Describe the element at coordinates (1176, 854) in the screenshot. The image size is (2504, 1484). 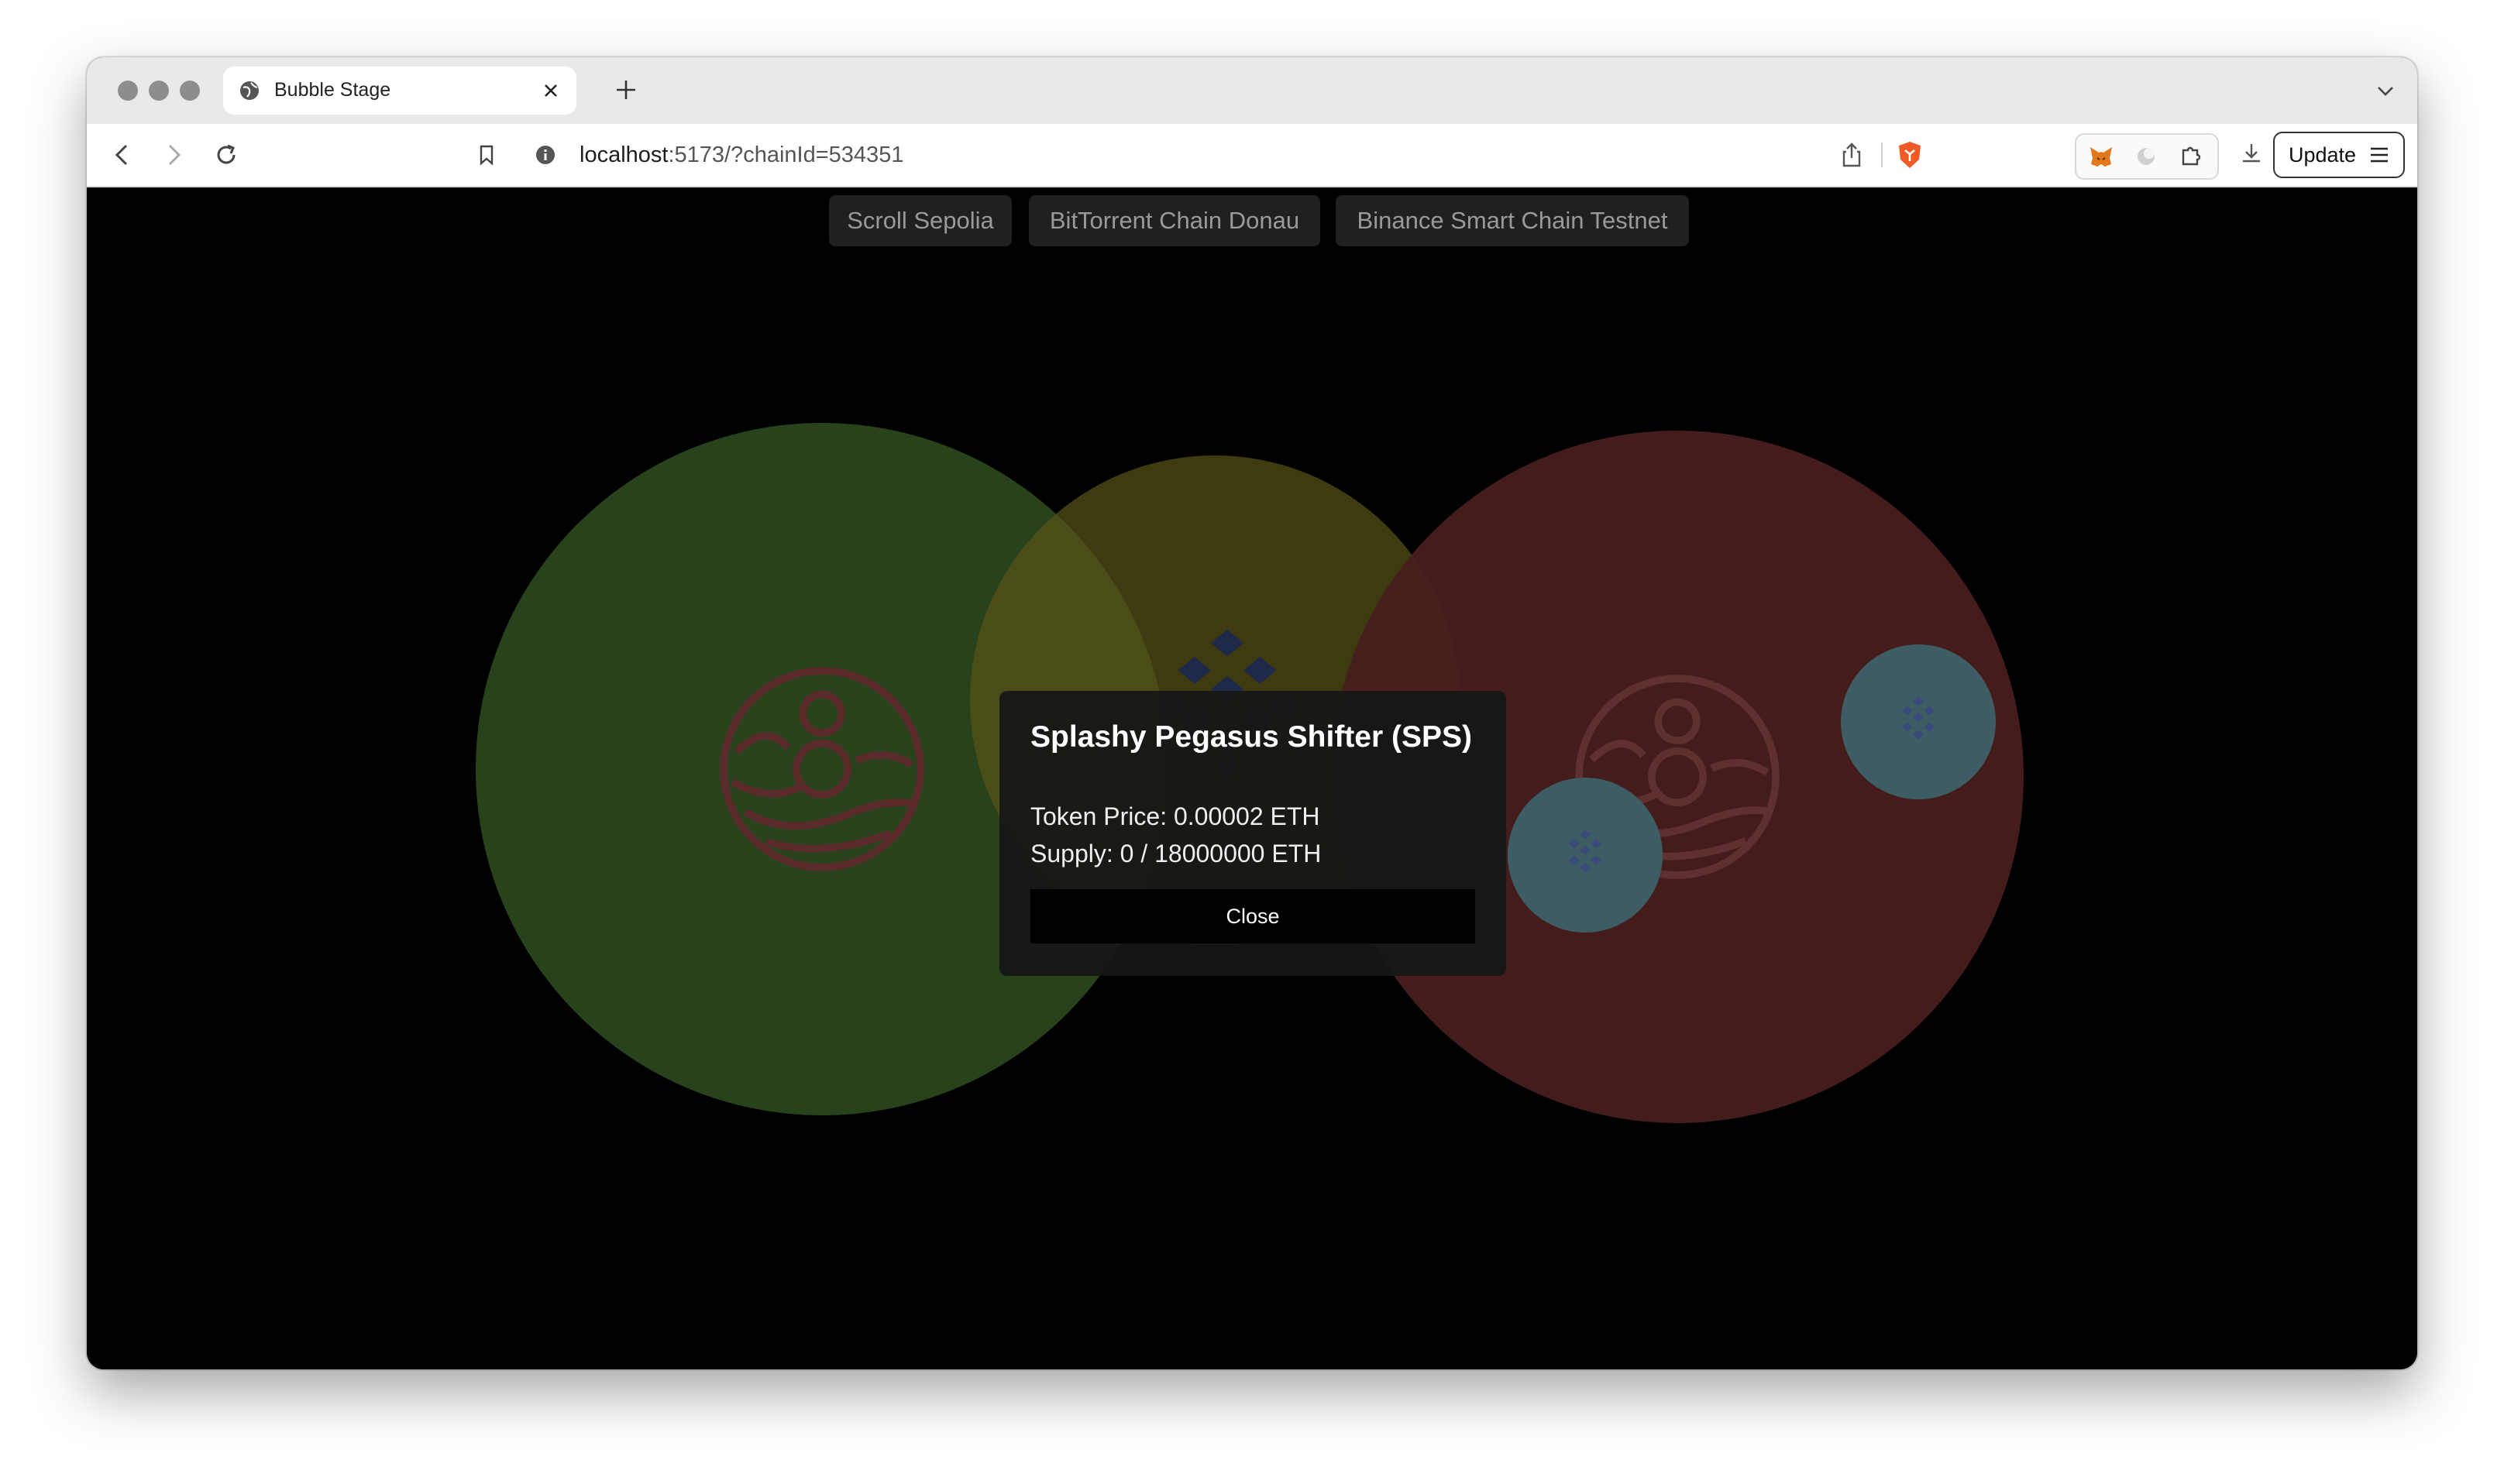
I see `token-supply: Supply: 0 / 18000000 ETH` at that location.